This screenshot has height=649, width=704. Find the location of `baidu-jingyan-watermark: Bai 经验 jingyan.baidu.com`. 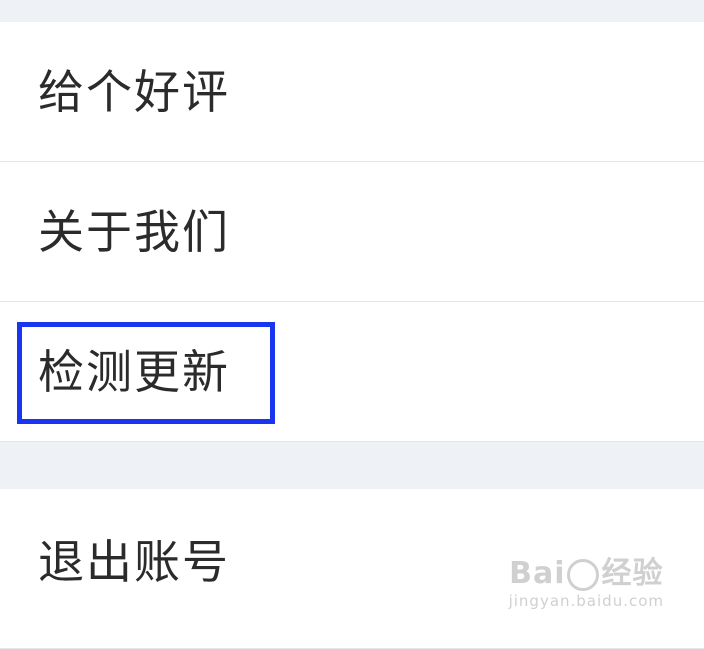

baidu-jingyan-watermark: Bai 经验 jingyan.baidu.com is located at coordinates (586, 579).